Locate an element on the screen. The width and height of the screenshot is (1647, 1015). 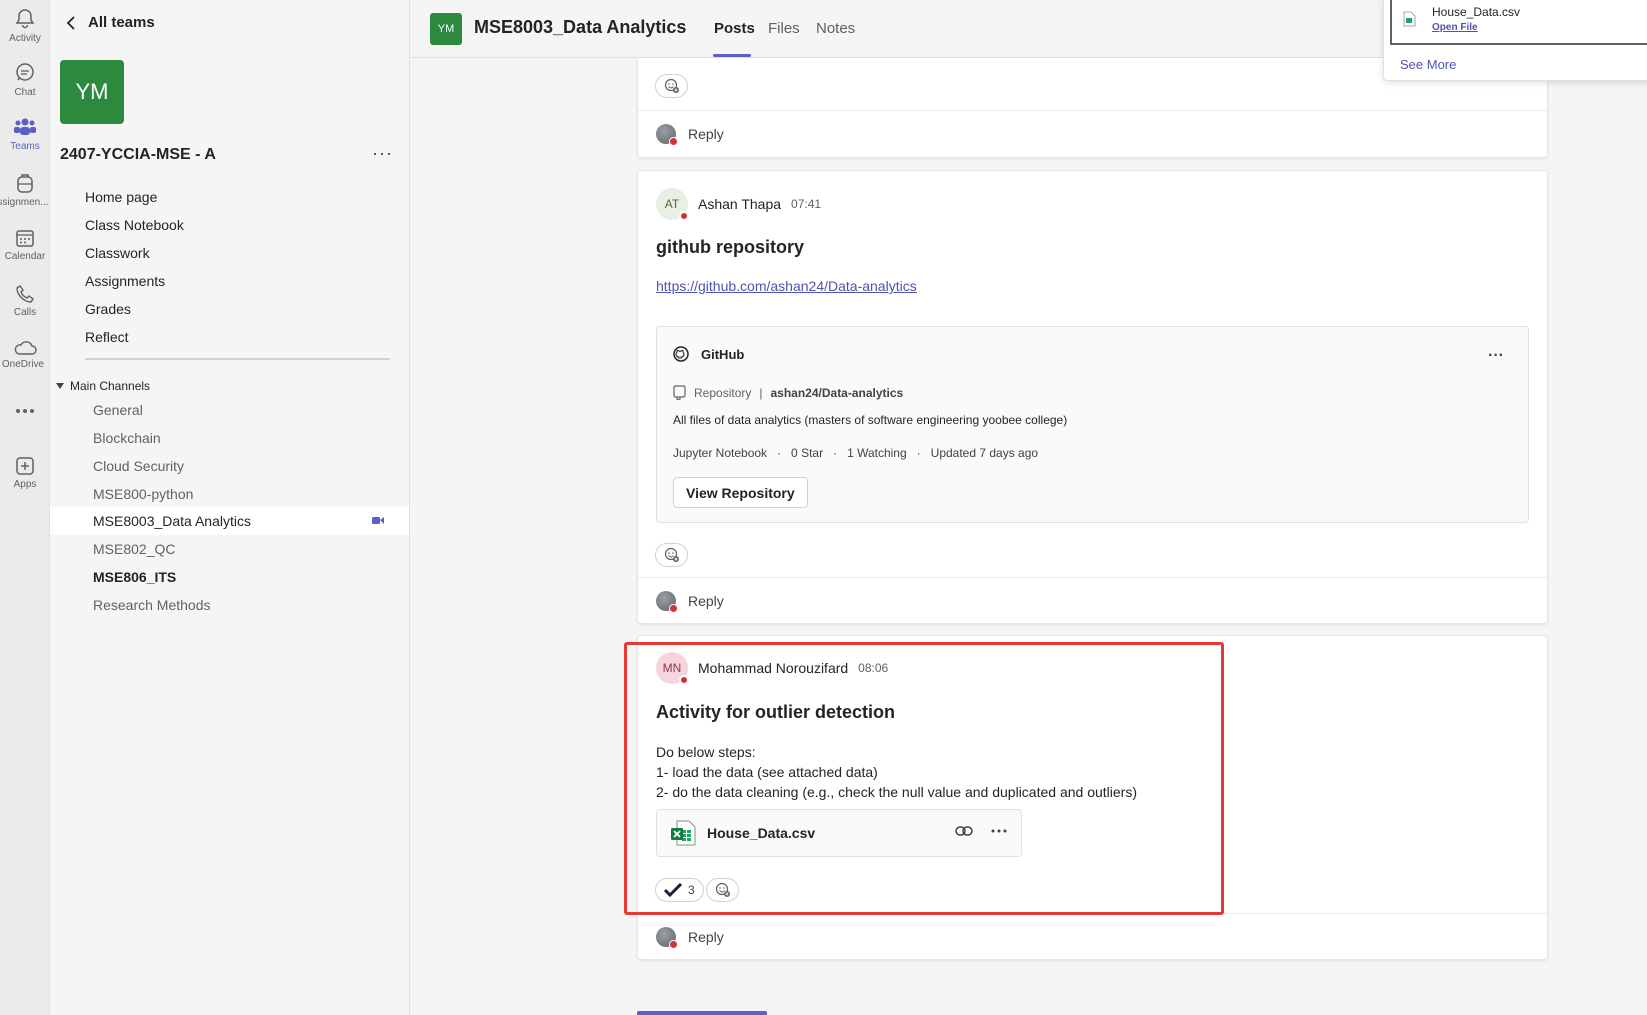
post-subject: github repository is located at coordinates (730, 247).